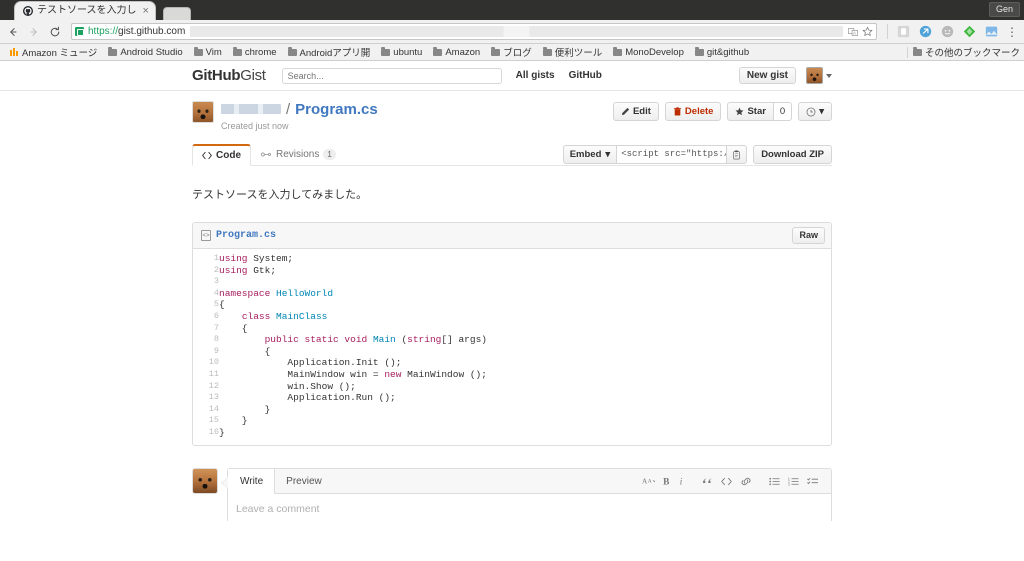 Image resolution: width=1024 pixels, height=561 pixels. Describe the element at coordinates (33, 31) in the screenshot. I see `forward-icon` at that location.